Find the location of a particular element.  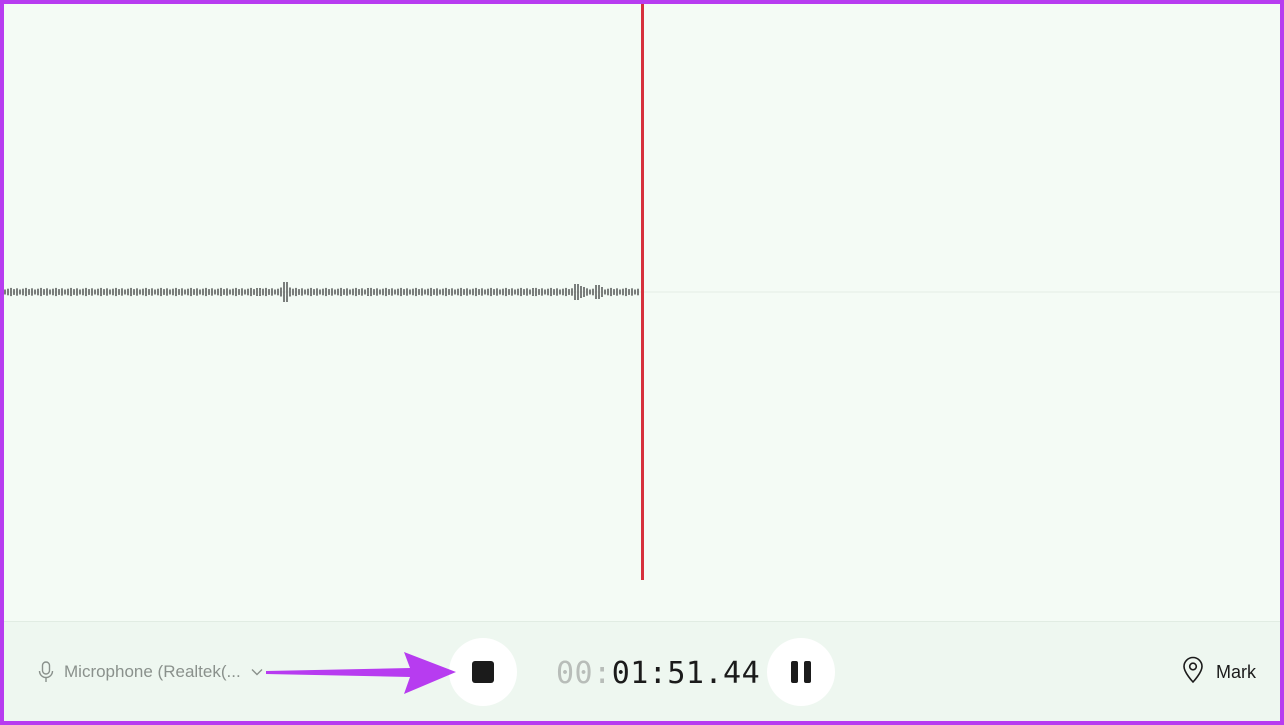

mark-button: Mark is located at coordinates (1219, 672).